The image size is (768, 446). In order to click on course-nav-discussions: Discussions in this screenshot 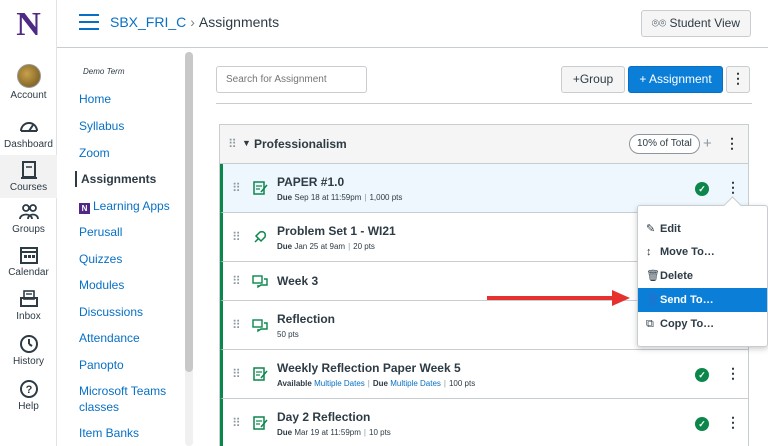, I will do `click(111, 312)`.